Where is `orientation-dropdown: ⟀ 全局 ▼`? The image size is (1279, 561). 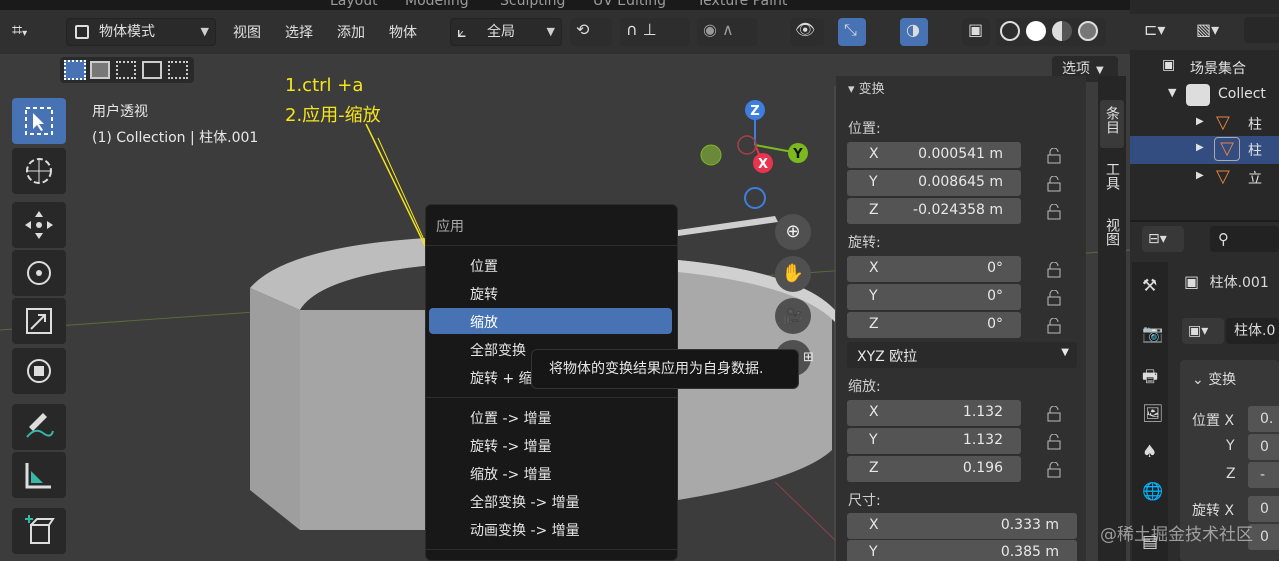
orientation-dropdown: ⟀ 全局 ▼ is located at coordinates (506, 32).